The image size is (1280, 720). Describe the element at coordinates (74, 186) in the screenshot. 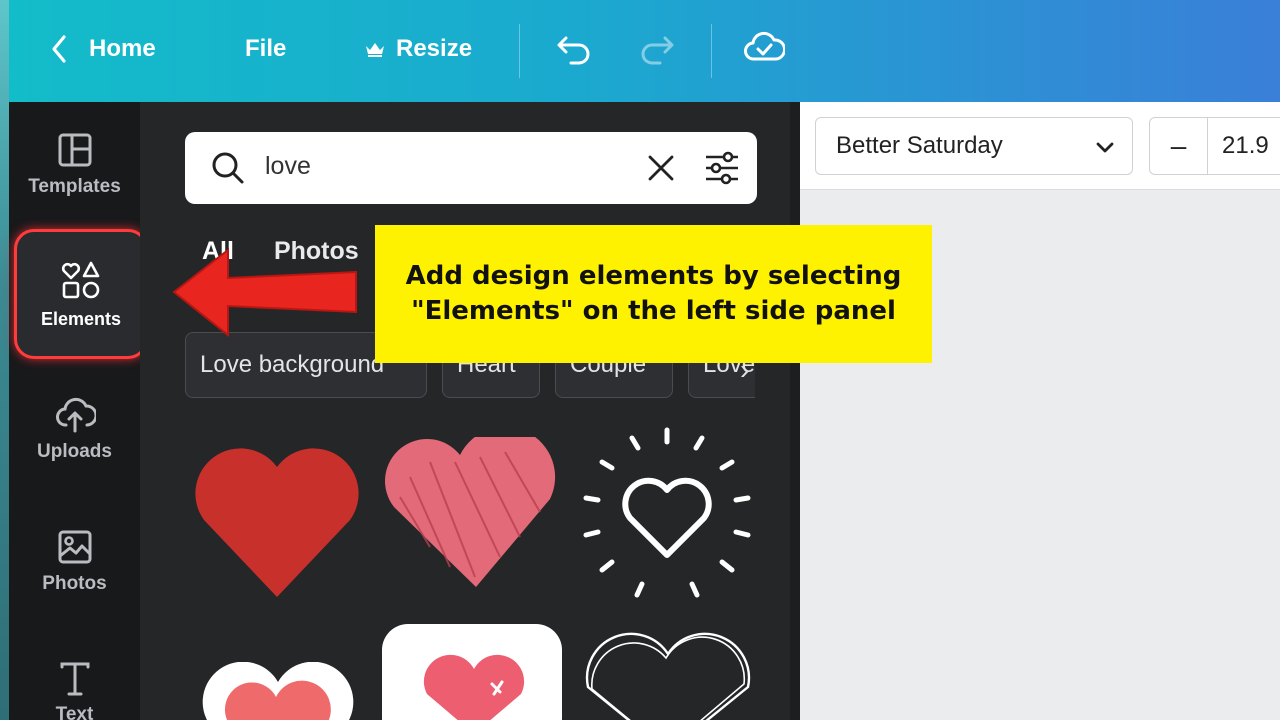

I see `rail-label: Templates` at that location.